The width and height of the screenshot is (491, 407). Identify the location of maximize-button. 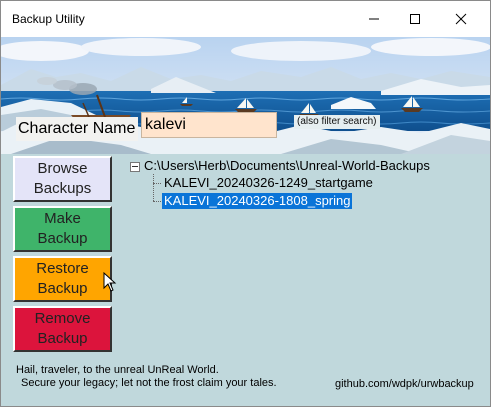
(415, 19).